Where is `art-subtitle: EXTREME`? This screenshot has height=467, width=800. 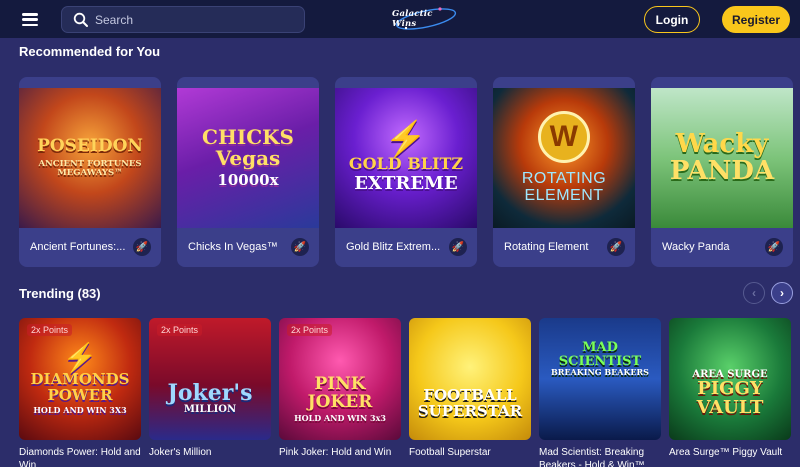 art-subtitle: EXTREME is located at coordinates (406, 183).